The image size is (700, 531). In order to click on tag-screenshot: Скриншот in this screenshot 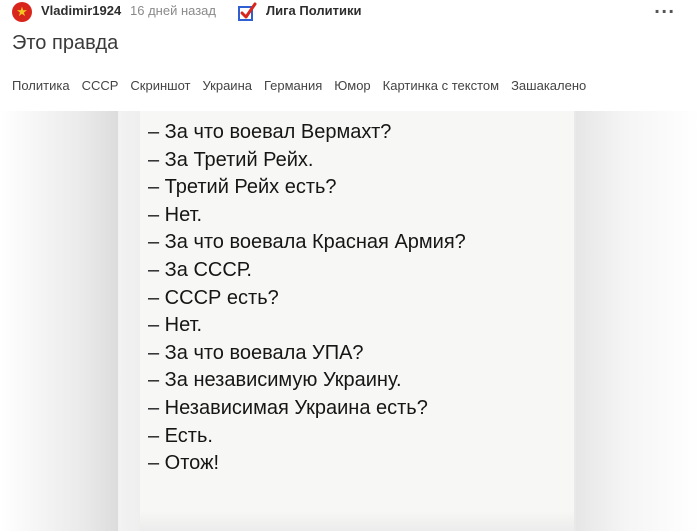, I will do `click(160, 85)`.